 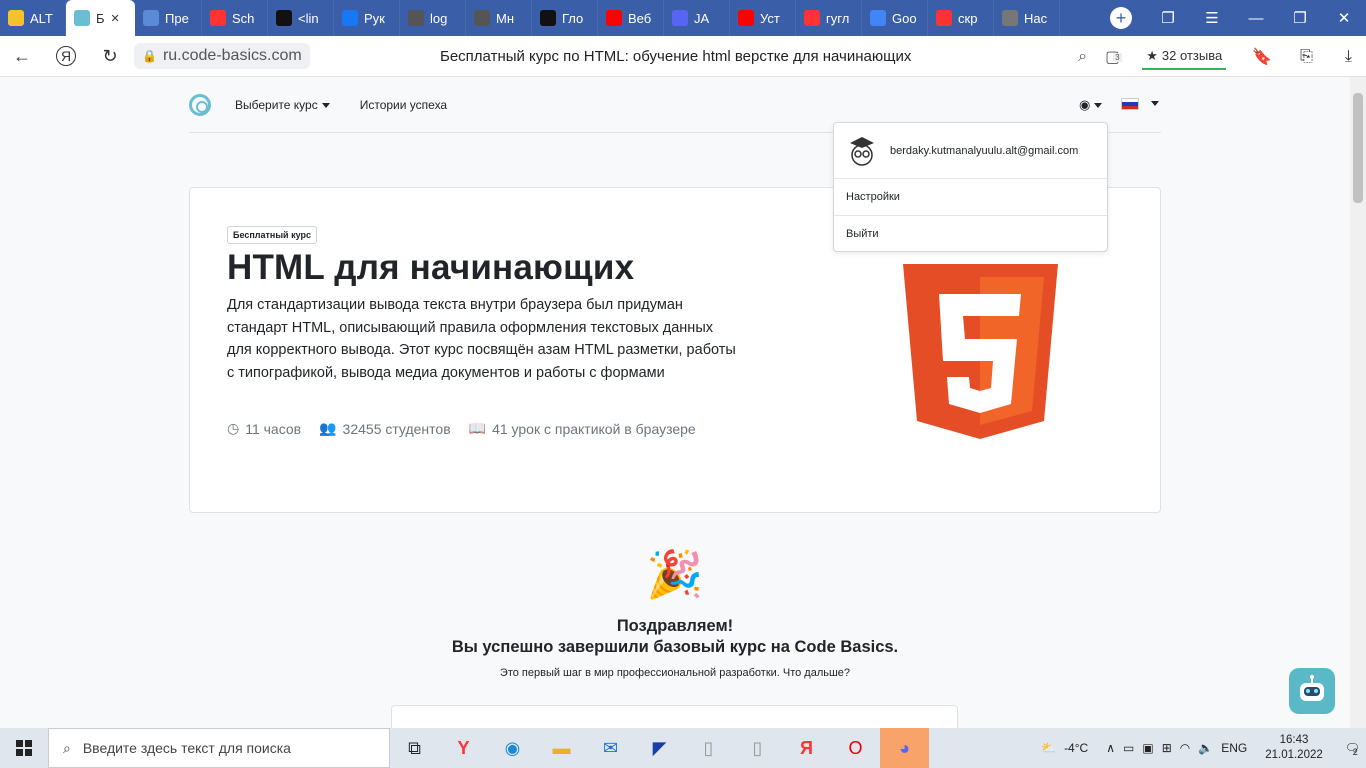 What do you see at coordinates (1168, 18) in the screenshot?
I see `tab-manager-icon: ❐` at bounding box center [1168, 18].